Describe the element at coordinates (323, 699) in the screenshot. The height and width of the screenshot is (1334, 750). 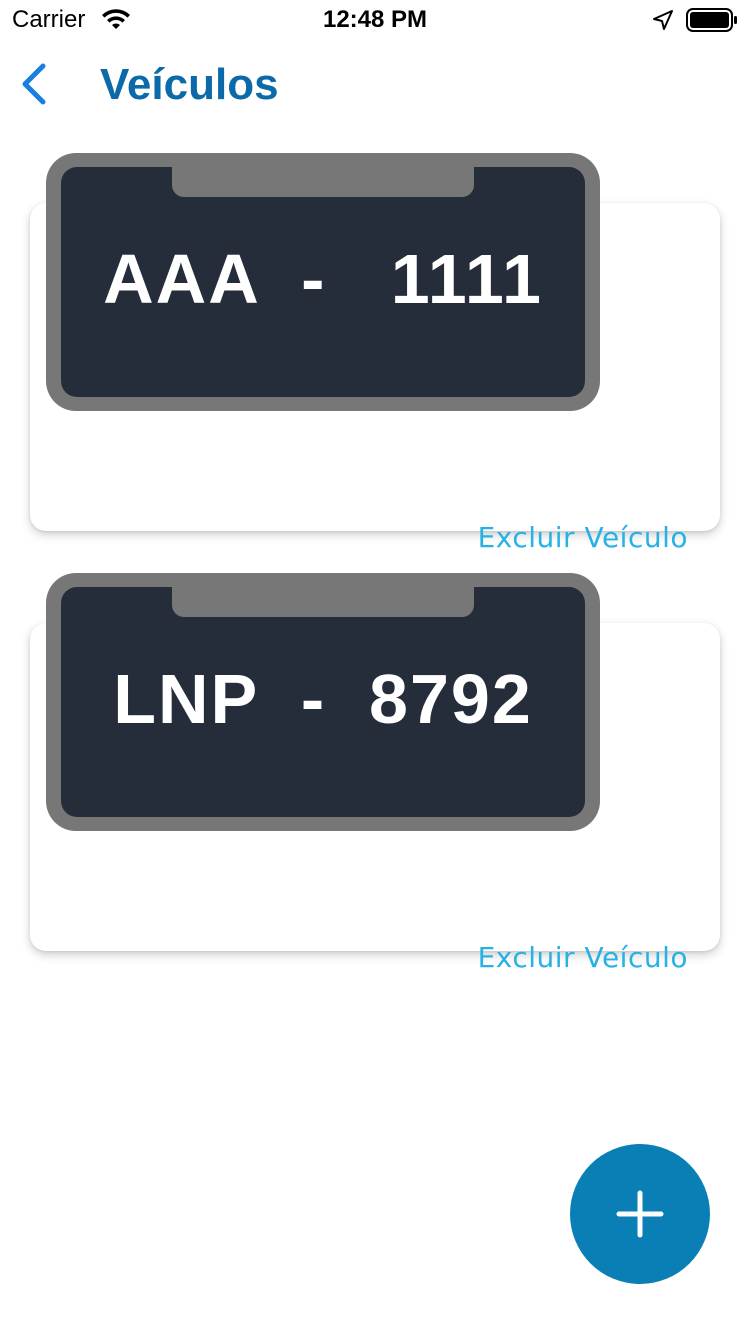
I see `plate-number: LNP - 8792` at that location.